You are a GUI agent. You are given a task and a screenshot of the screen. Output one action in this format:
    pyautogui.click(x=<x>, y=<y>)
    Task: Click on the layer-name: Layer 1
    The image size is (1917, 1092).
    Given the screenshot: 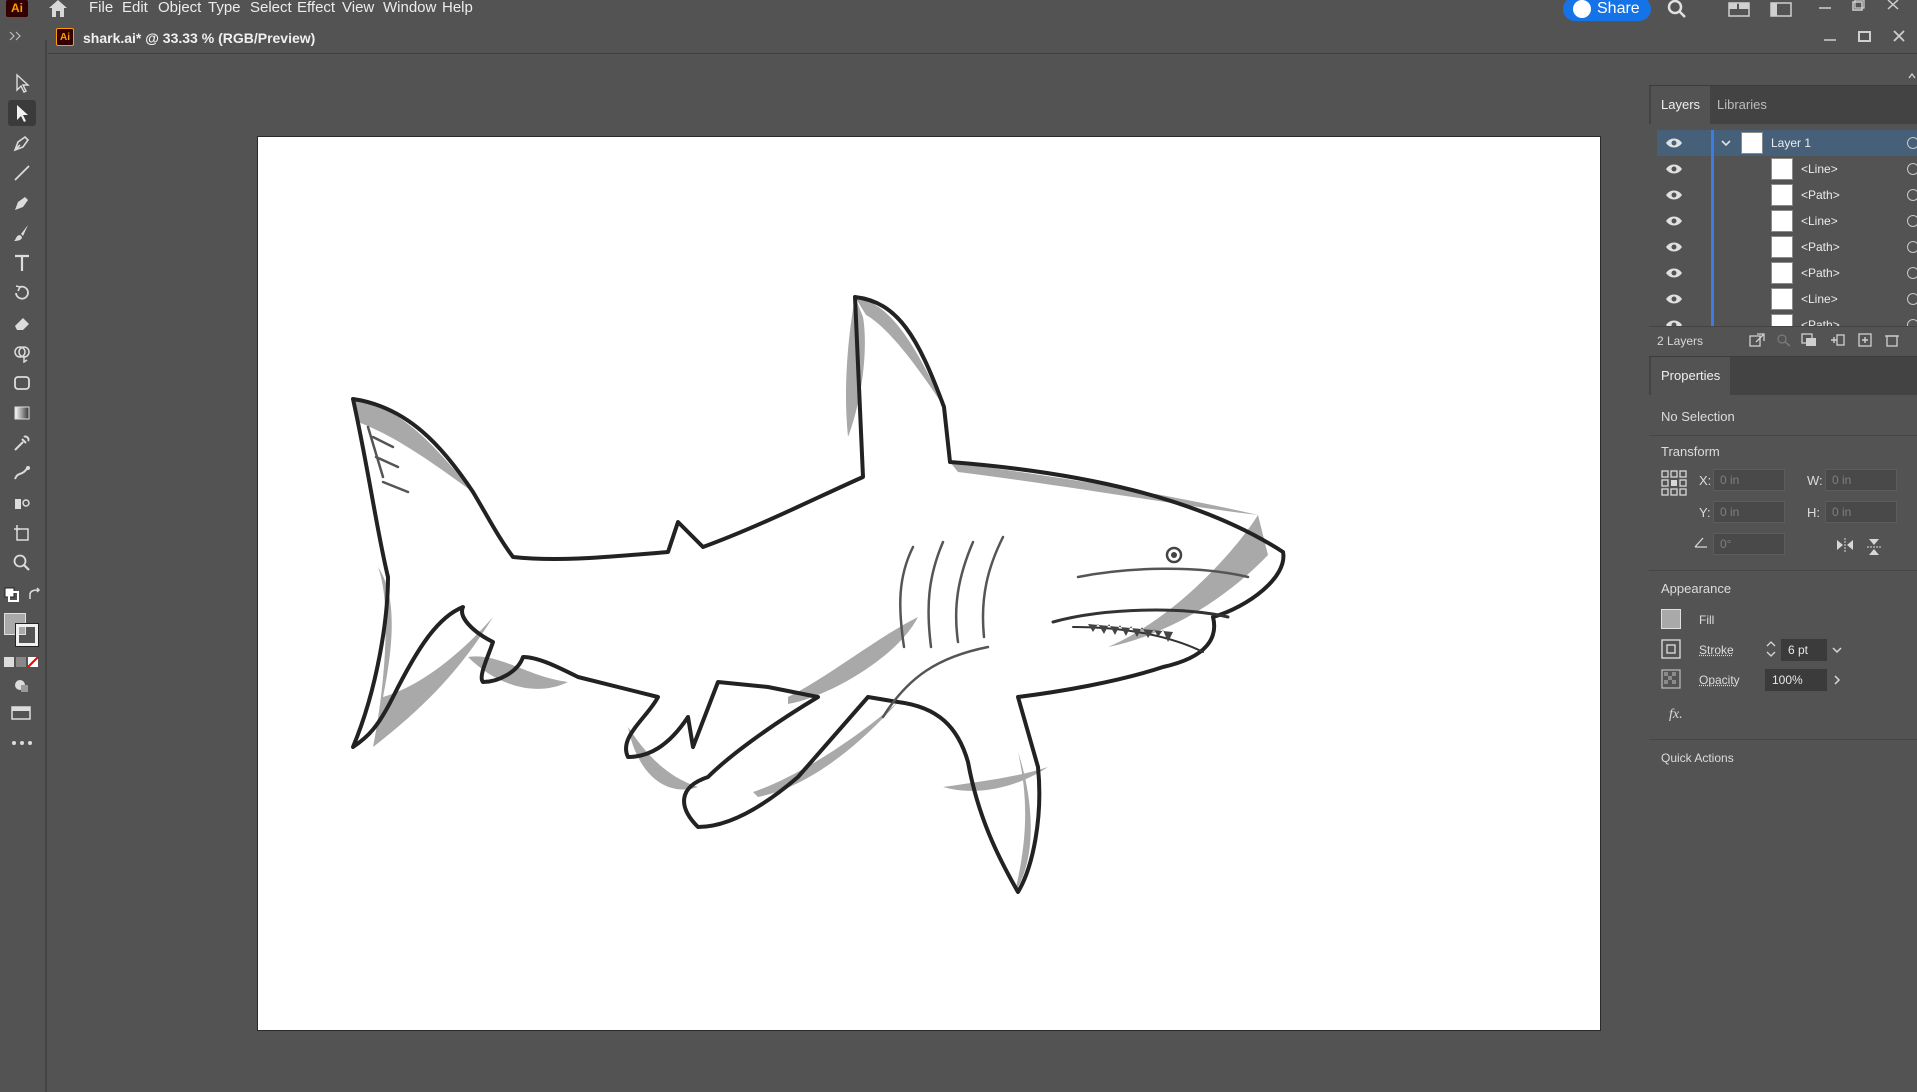 What is the action you would take?
    pyautogui.click(x=1791, y=143)
    